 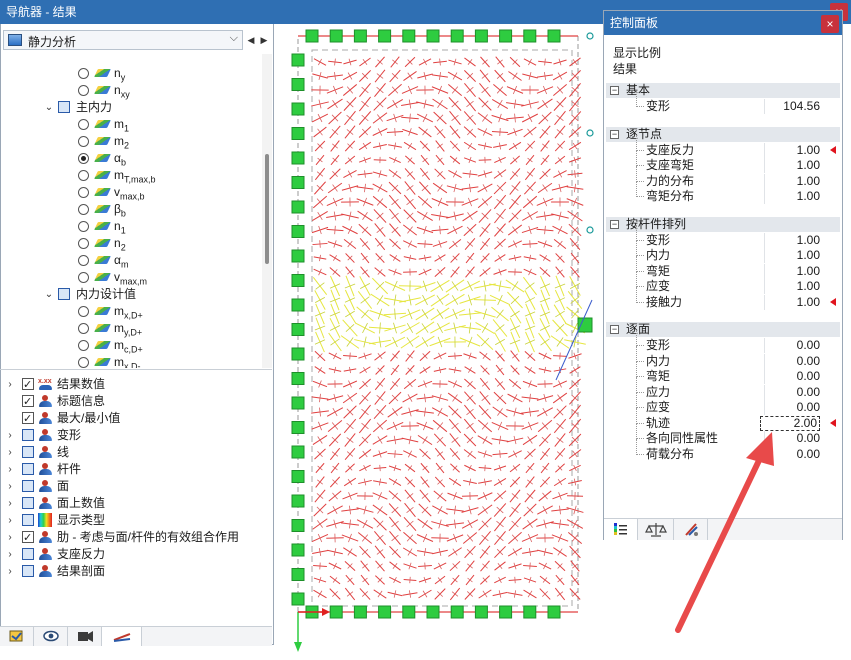 I want to click on property-row: 变形1.00, so click(x=723, y=240).